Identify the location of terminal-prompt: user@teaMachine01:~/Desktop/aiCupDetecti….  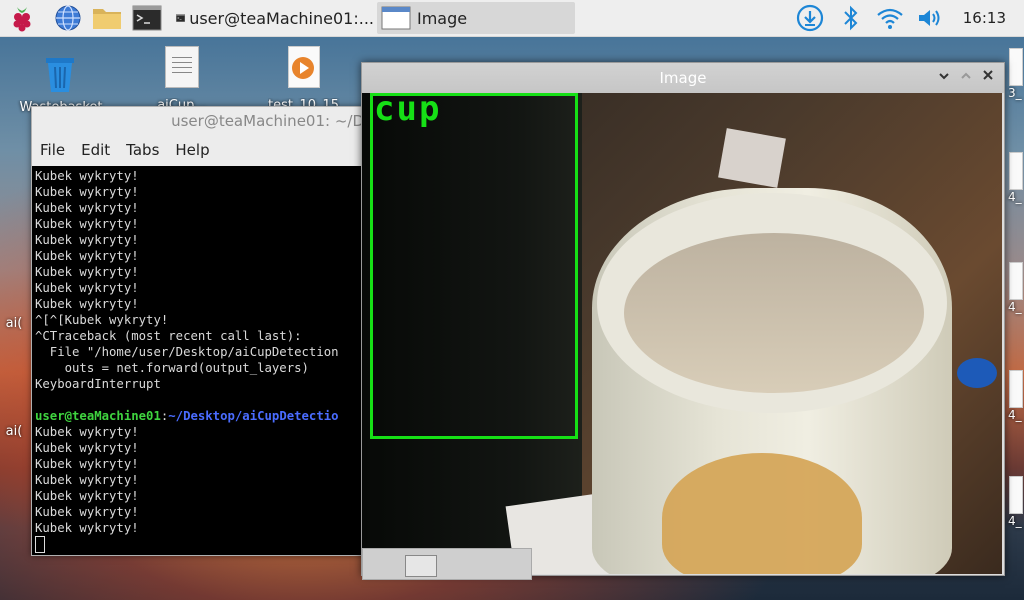
(203, 416).